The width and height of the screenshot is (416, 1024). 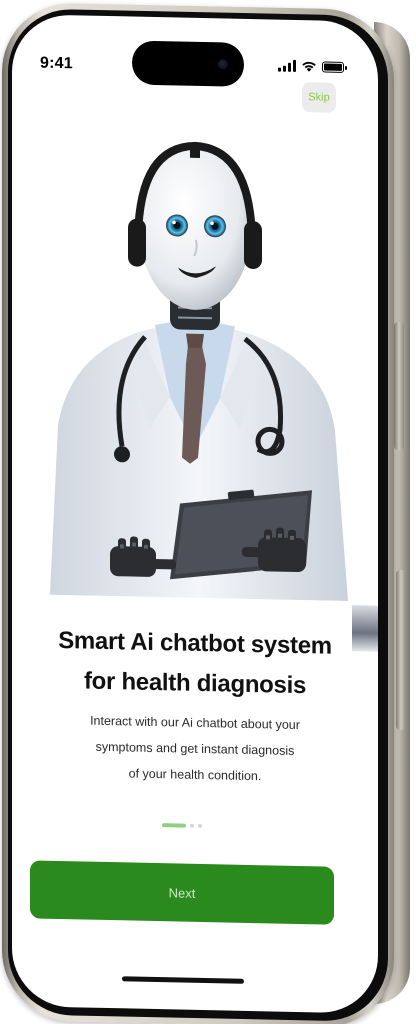 What do you see at coordinates (195, 775) in the screenshot?
I see `description-line-3: of your health condition.` at bounding box center [195, 775].